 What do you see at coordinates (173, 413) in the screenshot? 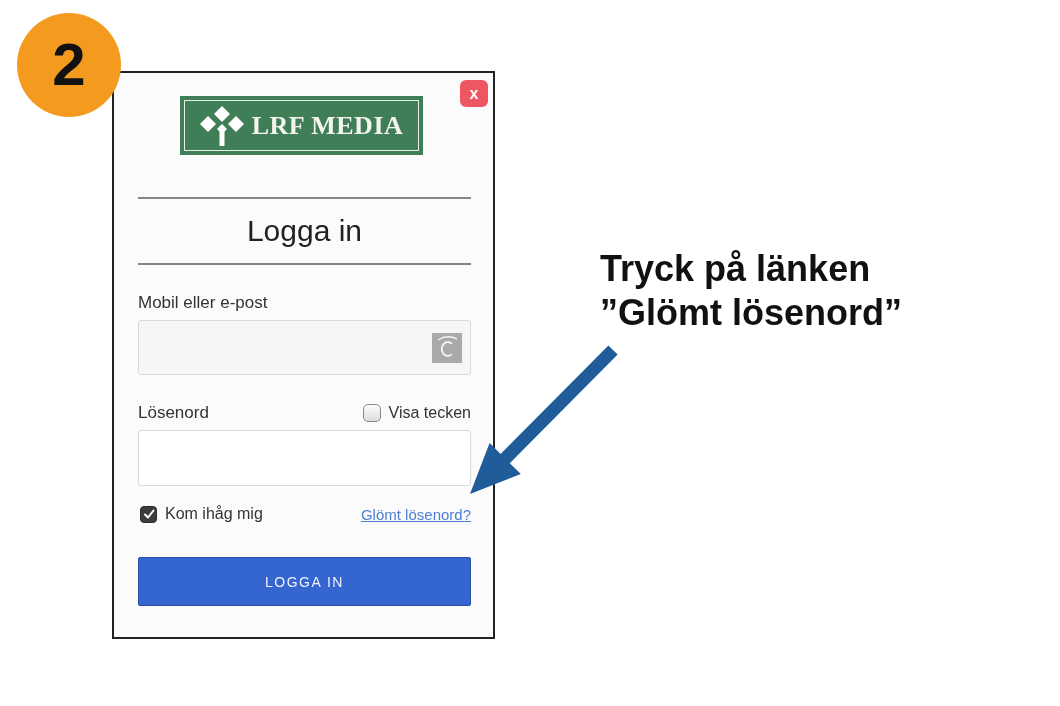
I see `field-label: Lösenord` at bounding box center [173, 413].